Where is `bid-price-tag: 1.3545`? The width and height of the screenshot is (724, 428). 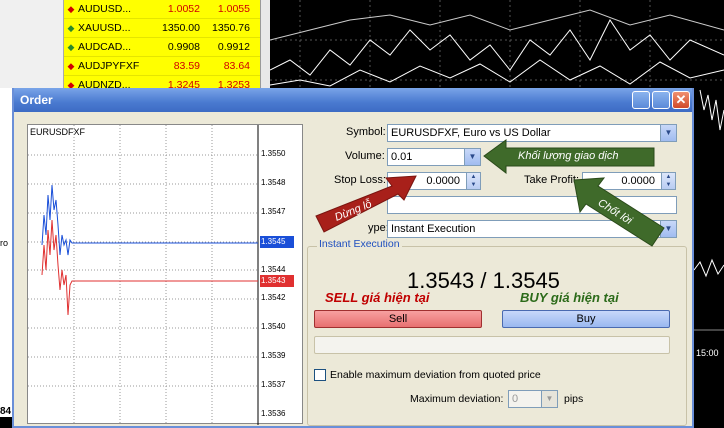
bid-price-tag: 1.3545 is located at coordinates (273, 241).